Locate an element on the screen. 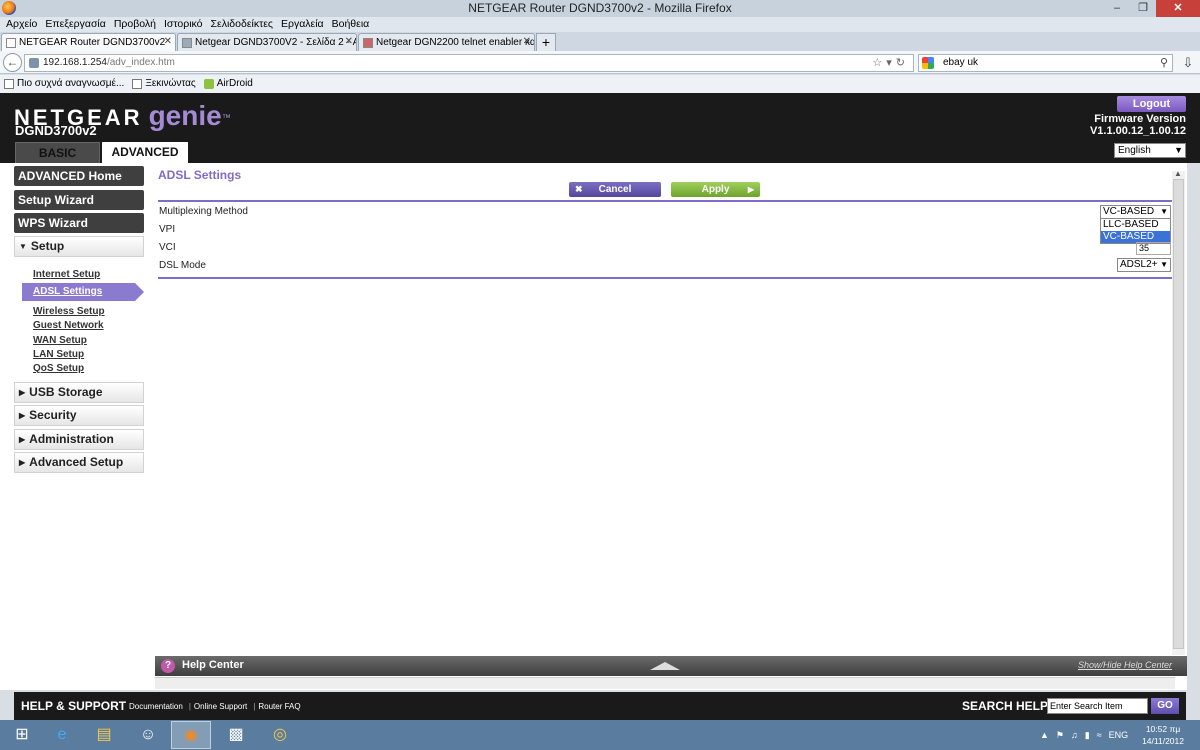 This screenshot has height=750, width=1200. search-bar: ebay uk ⚲ is located at coordinates (1045, 63).